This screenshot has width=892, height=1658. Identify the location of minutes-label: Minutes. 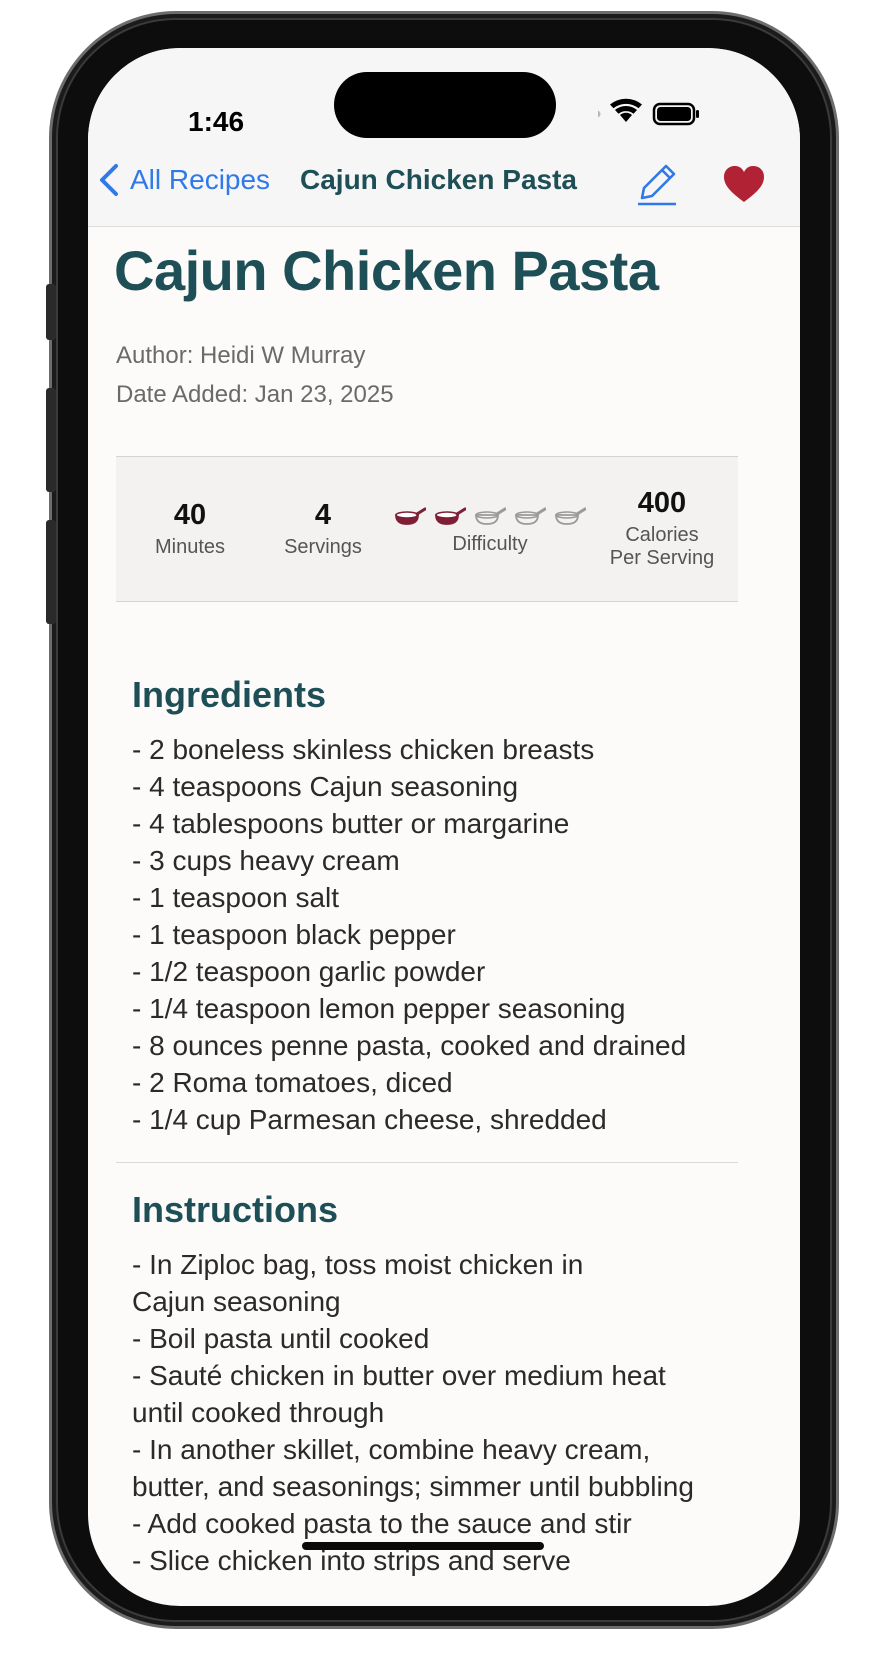
(190, 547).